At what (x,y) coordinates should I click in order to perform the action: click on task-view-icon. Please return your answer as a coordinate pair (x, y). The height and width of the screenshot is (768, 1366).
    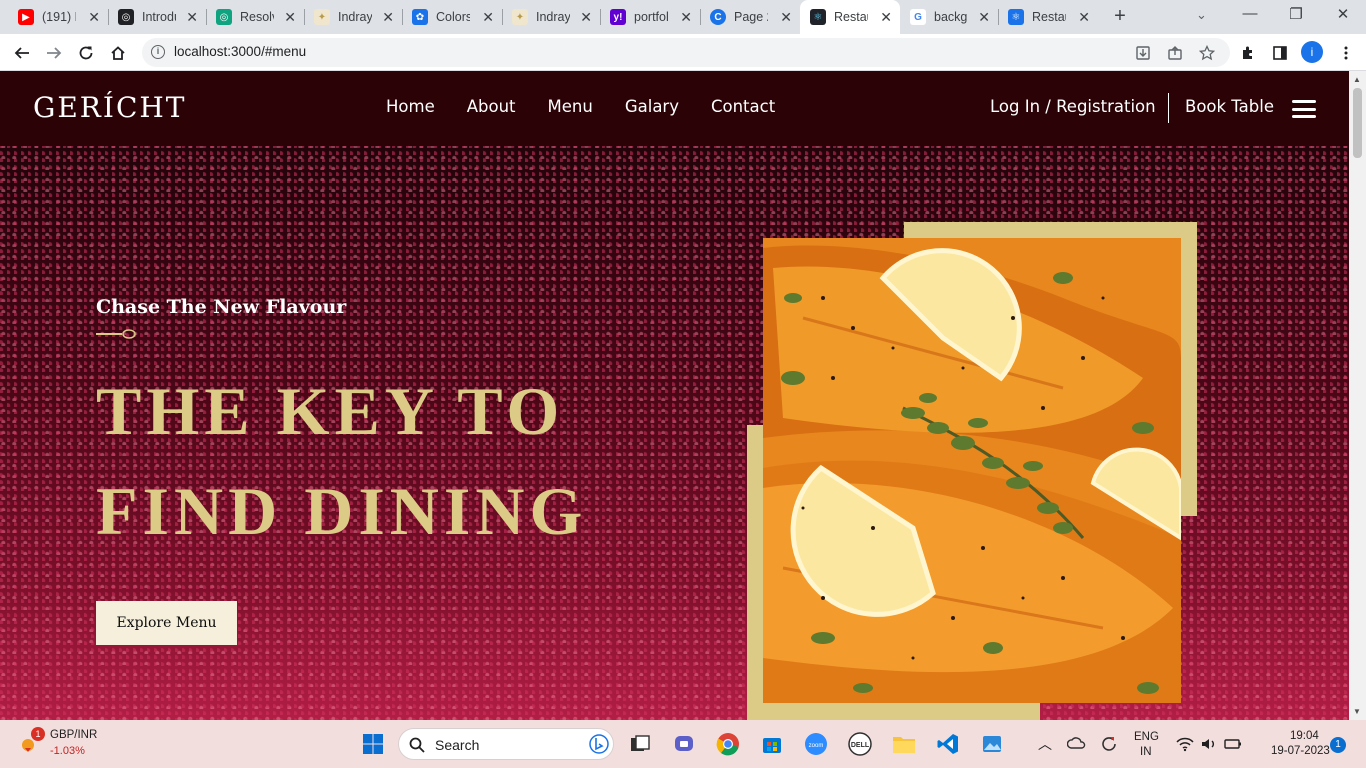
    Looking at the image, I should click on (640, 744).